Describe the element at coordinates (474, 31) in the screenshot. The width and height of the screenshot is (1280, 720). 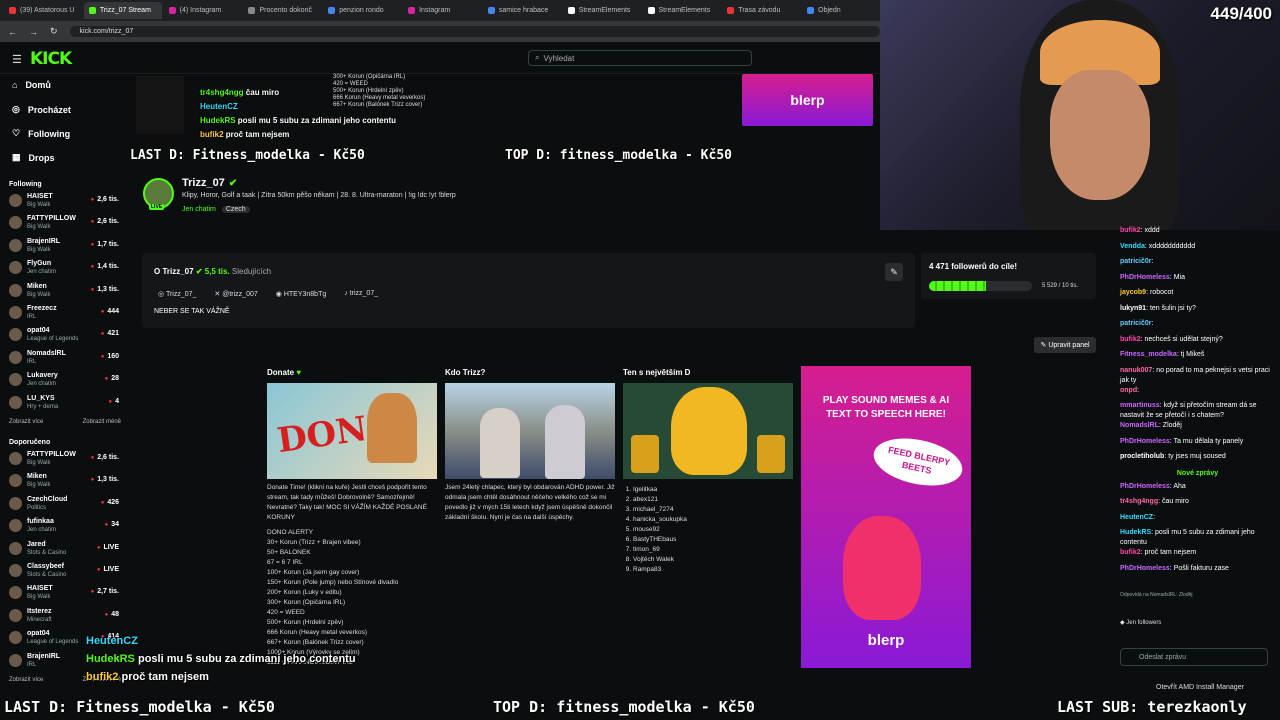
I see `url-field: kick.com/trizz_07` at that location.